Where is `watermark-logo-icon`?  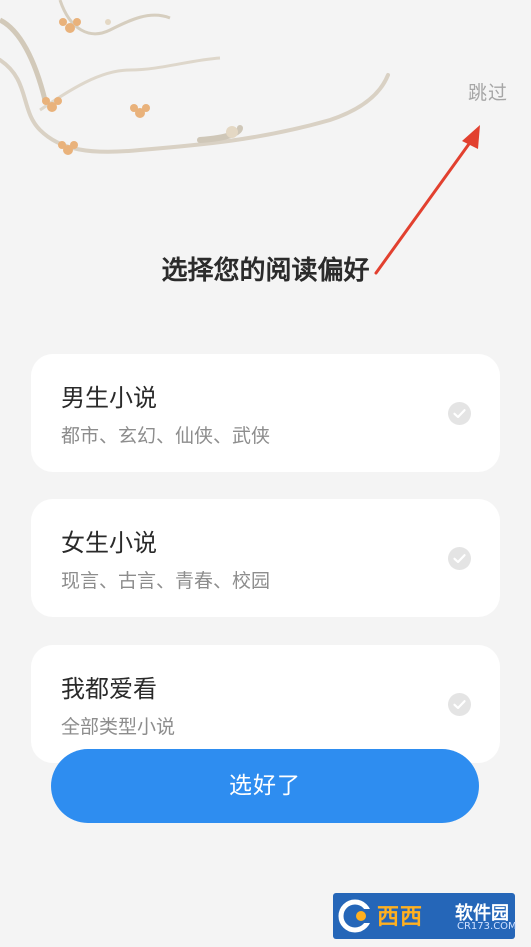
watermark-logo-icon is located at coordinates (357, 916).